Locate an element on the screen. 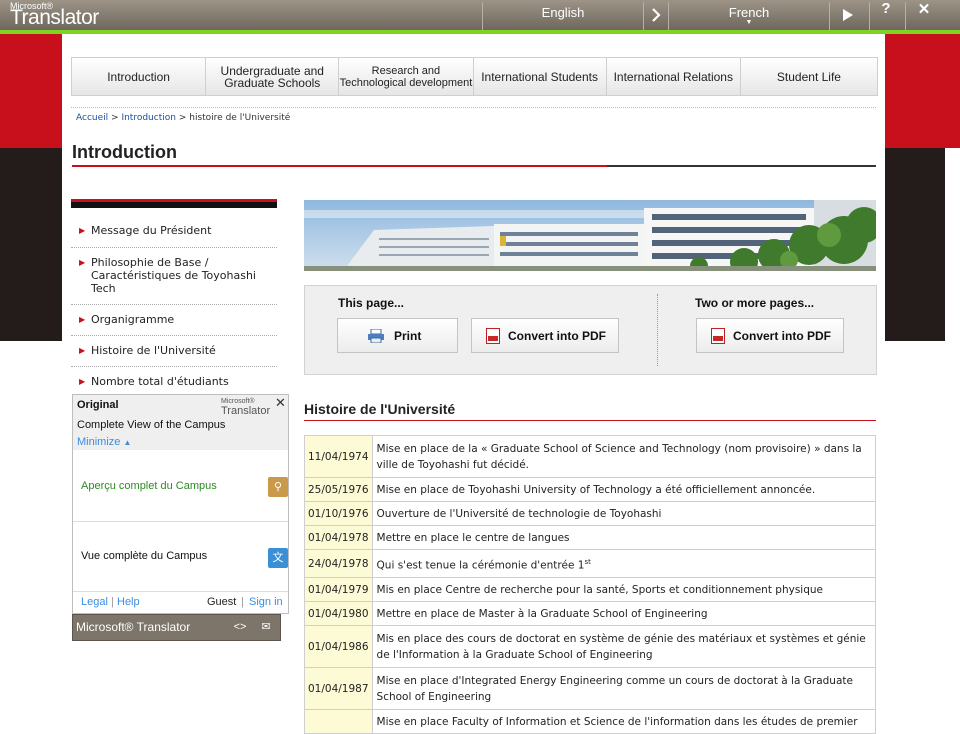 This screenshot has height=734, width=960. translator-brand: Translator is located at coordinates (54, 17).